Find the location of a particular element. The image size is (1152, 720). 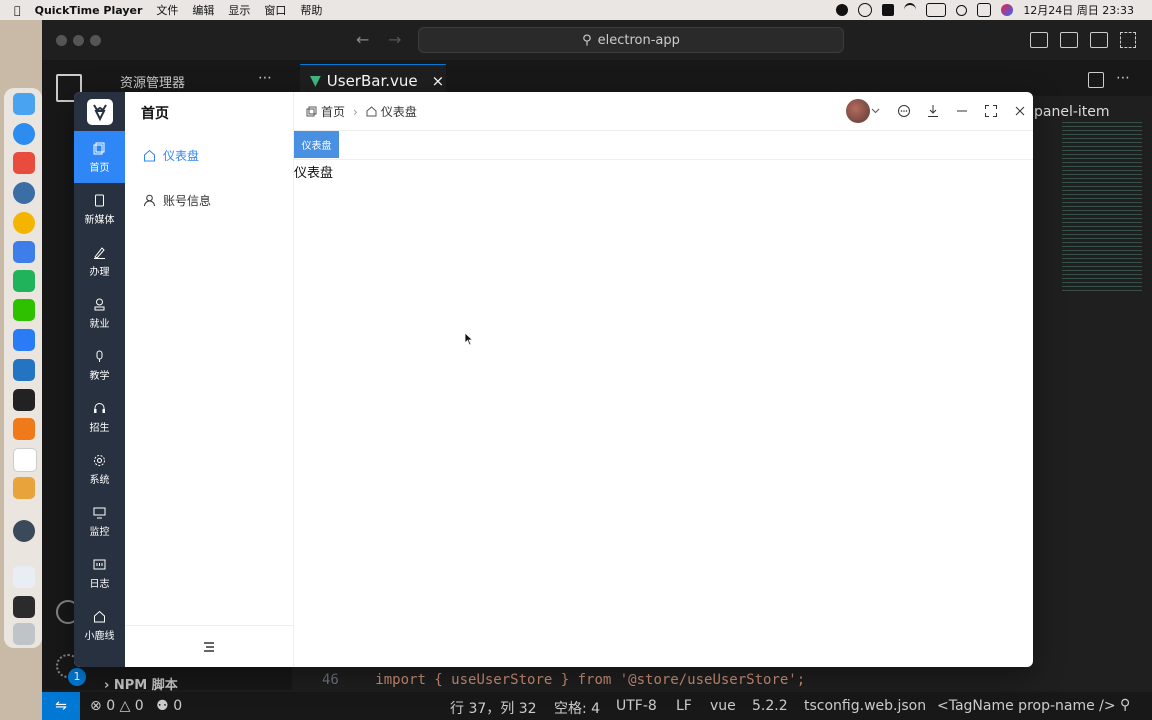

breadcrumb-dashboard: 仪表盘 is located at coordinates (399, 111).